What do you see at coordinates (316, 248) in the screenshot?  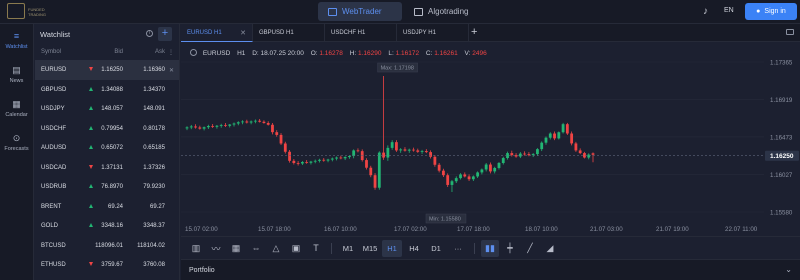 I see `text-tool-icon: T` at bounding box center [316, 248].